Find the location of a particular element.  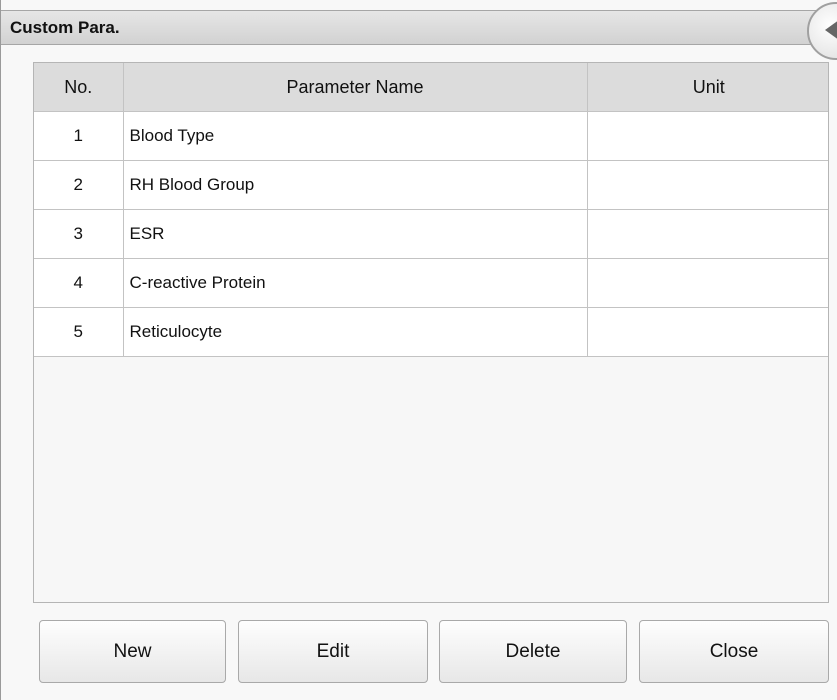

parameter-name: RH Blood Group is located at coordinates (355, 185).